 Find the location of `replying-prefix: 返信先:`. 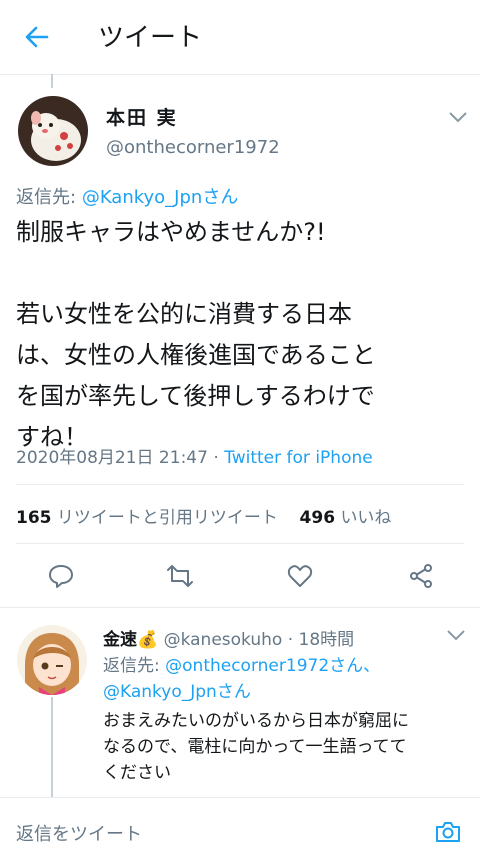

replying-prefix: 返信先: is located at coordinates (46, 197).